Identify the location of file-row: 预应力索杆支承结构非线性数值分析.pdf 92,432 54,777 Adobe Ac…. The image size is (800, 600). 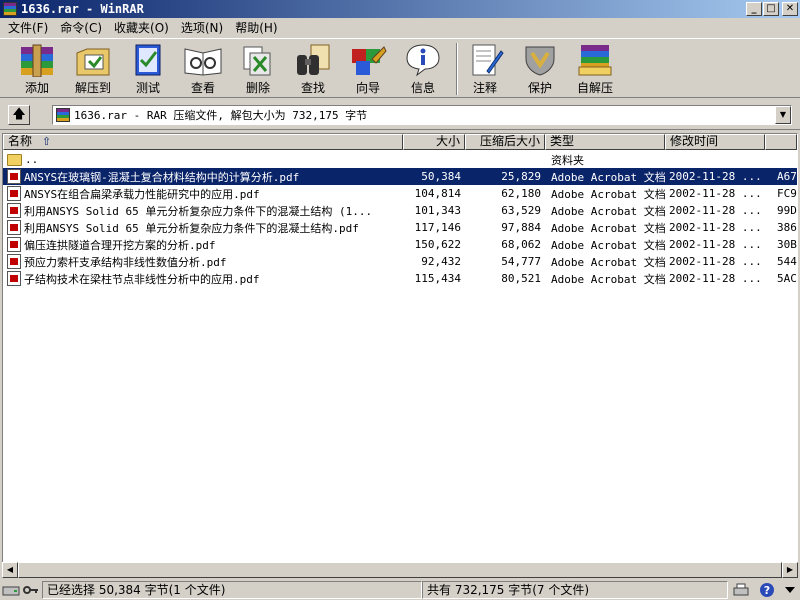
(400, 261).